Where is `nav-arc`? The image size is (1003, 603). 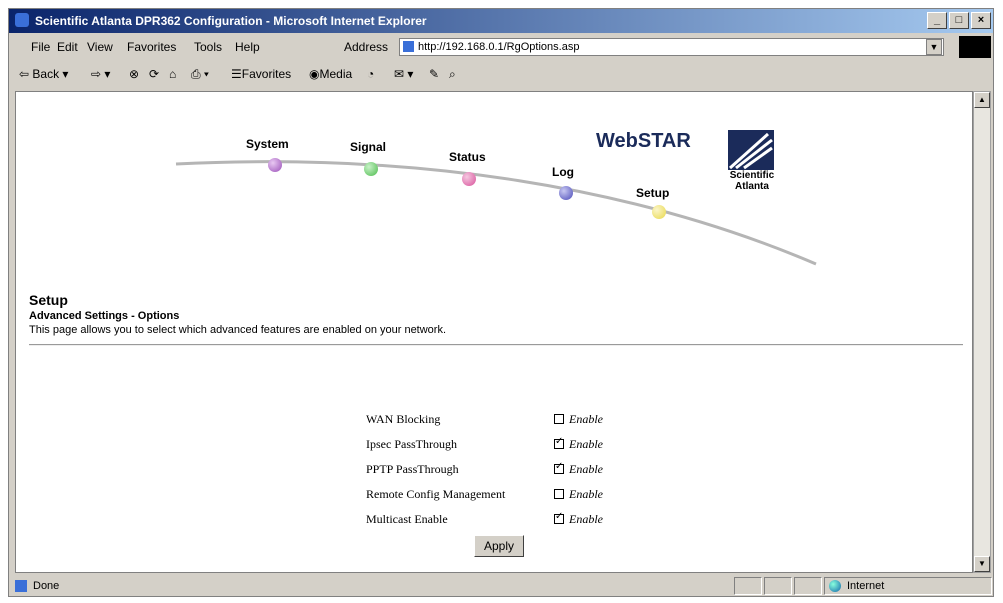 nav-arc is located at coordinates (496, 213).